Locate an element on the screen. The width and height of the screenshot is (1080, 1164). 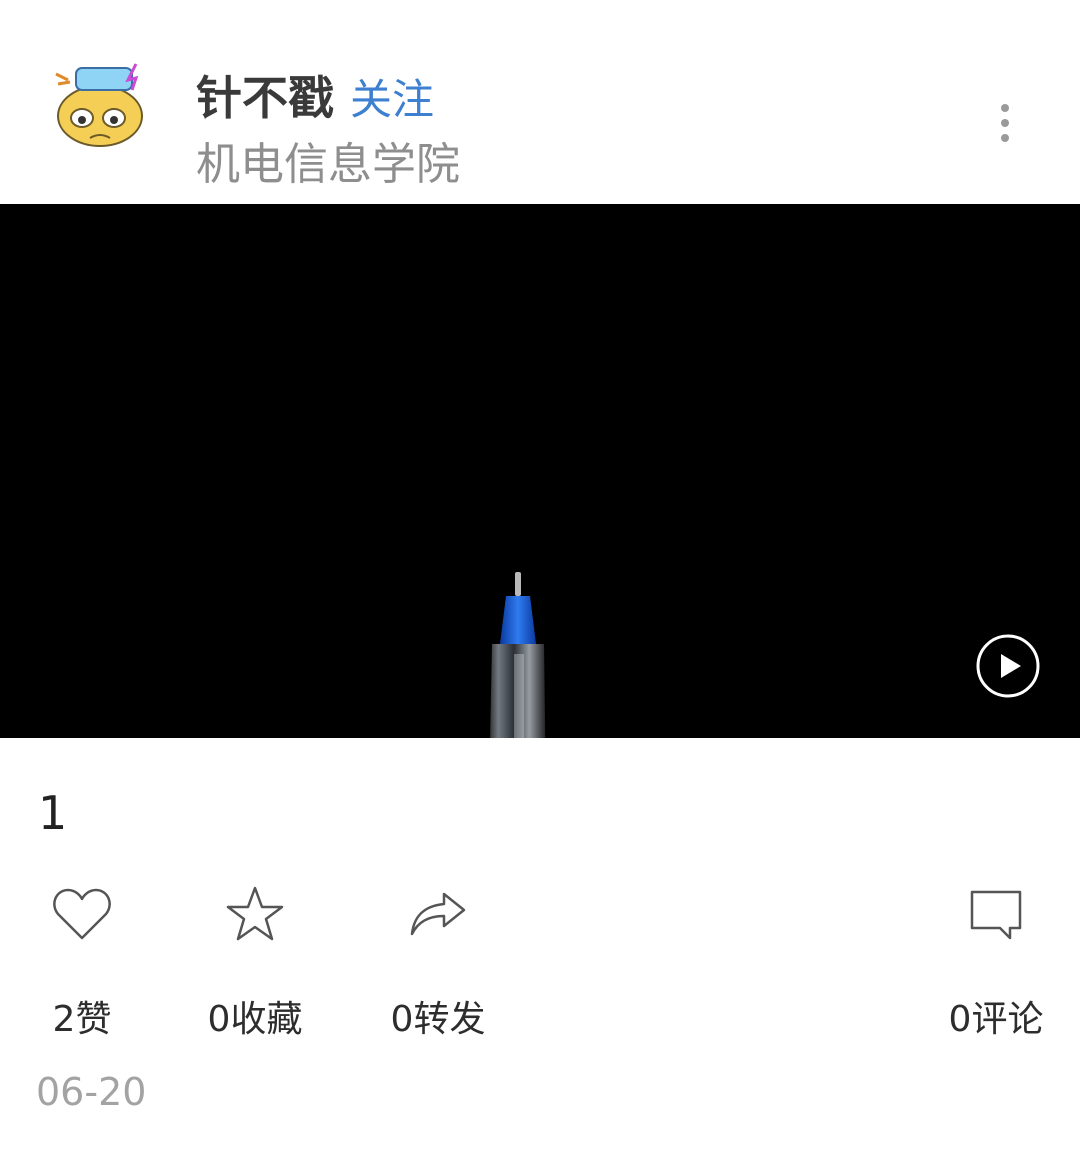
post-date: 06-20 is located at coordinates (91, 1092).